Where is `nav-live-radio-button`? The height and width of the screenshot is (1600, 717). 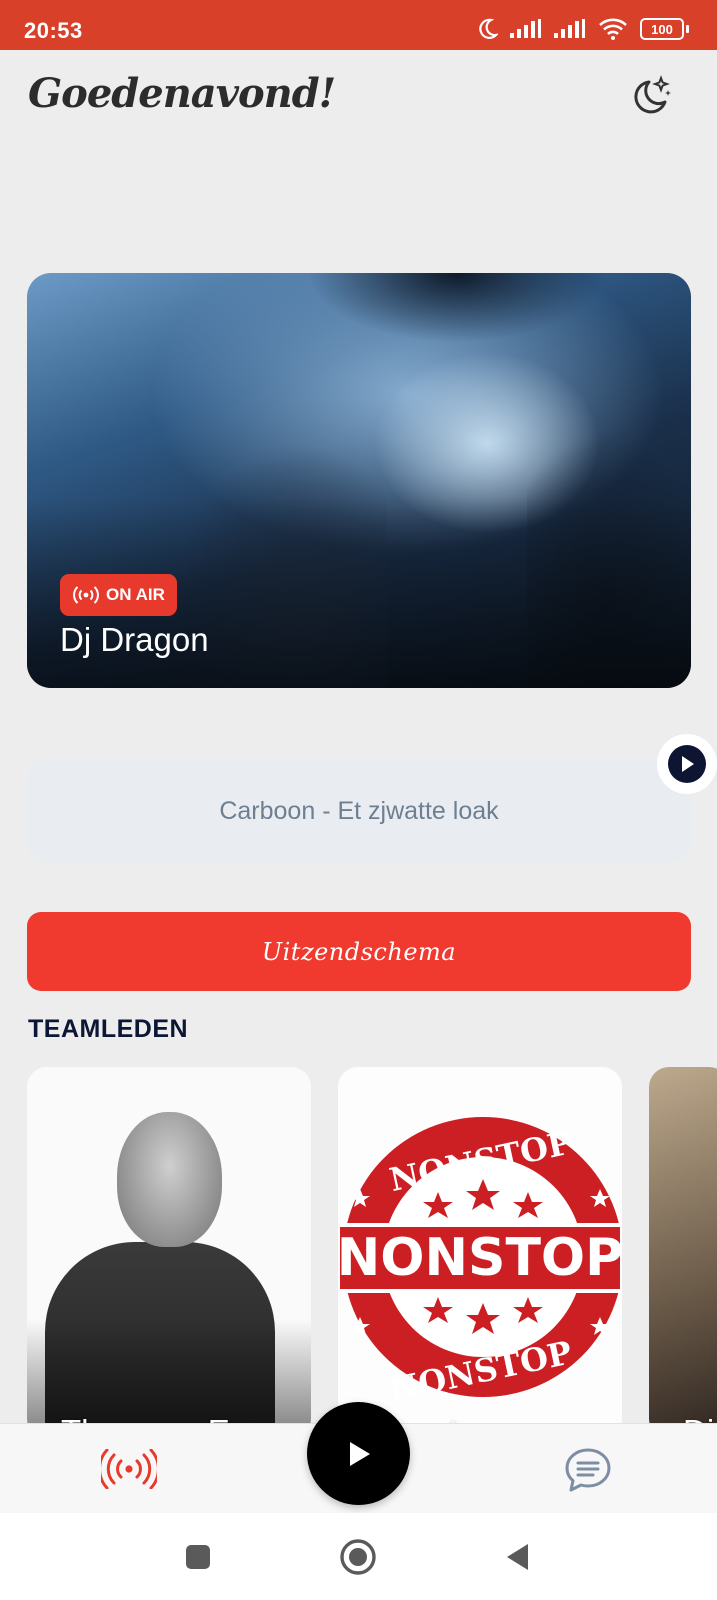 nav-live-radio-button is located at coordinates (129, 1469).